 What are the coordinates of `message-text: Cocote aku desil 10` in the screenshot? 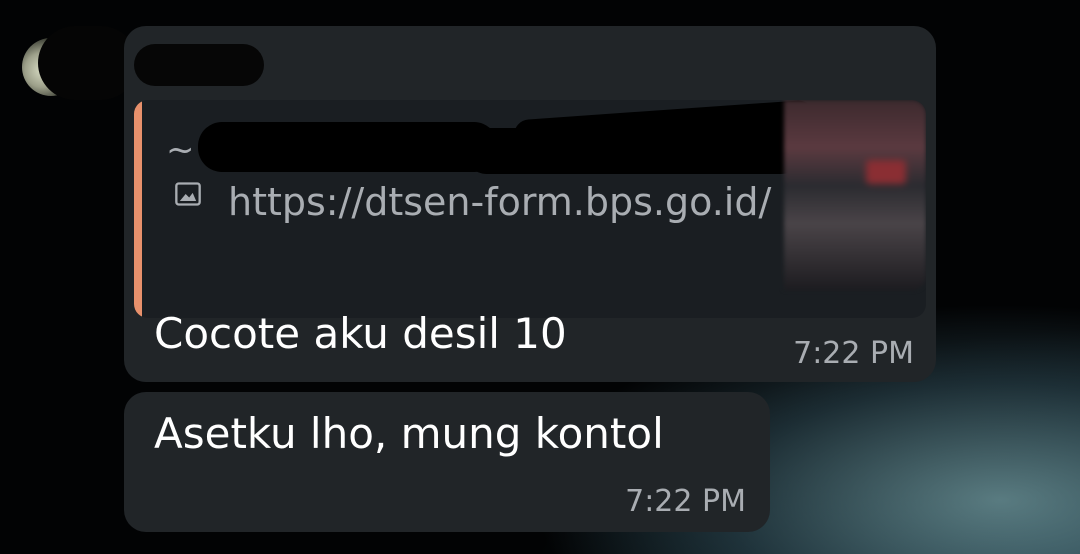 It's located at (360, 333).